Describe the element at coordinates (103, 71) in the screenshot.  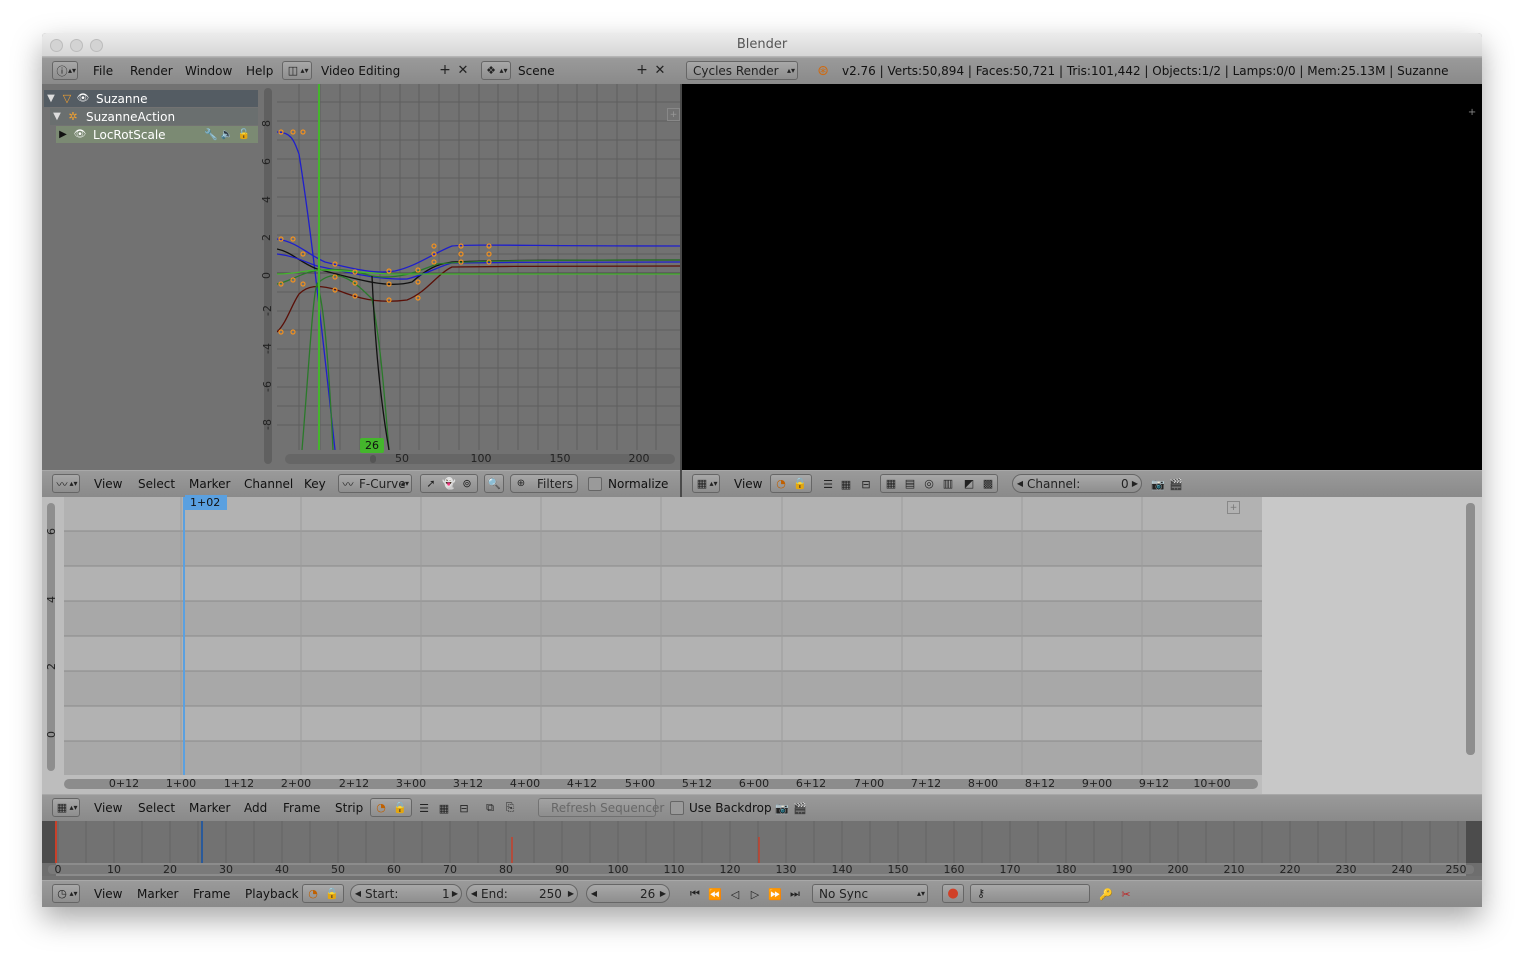
I see `menu-file: File` at that location.